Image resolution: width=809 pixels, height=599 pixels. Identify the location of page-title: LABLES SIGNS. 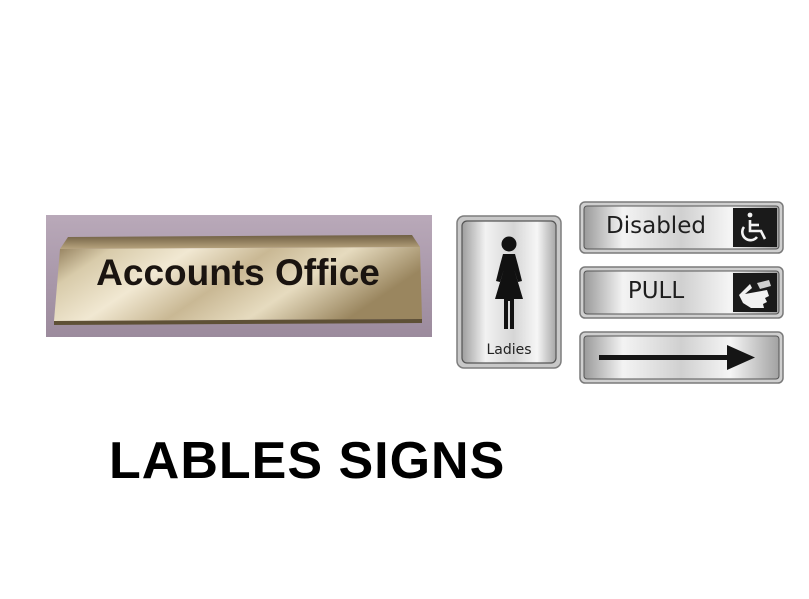
(307, 461).